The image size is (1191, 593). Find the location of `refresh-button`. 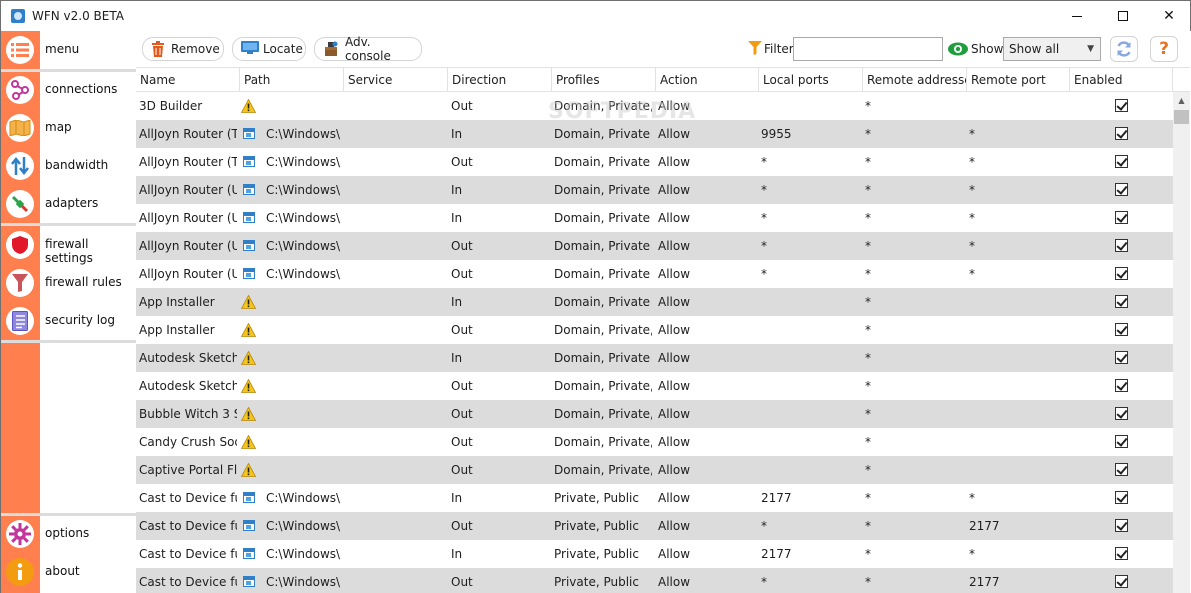

refresh-button is located at coordinates (1124, 49).